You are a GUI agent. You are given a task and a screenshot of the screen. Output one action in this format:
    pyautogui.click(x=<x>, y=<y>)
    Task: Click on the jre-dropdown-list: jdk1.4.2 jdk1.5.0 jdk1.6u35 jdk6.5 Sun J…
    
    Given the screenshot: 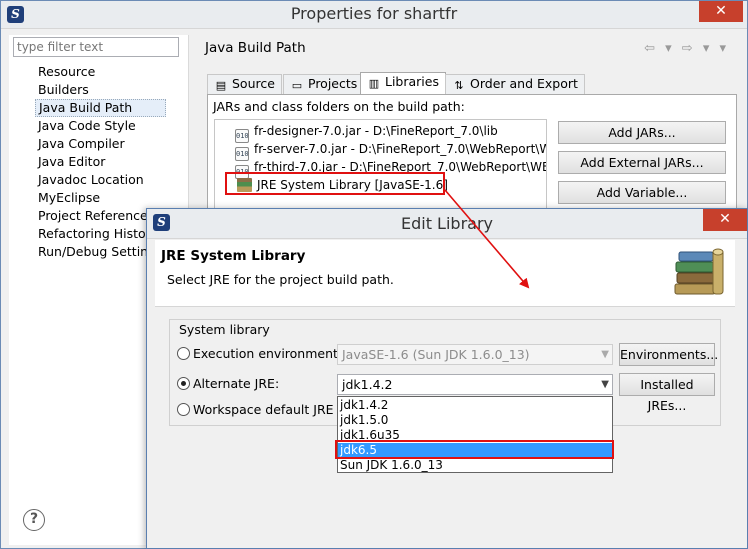 What is the action you would take?
    pyautogui.click(x=475, y=434)
    